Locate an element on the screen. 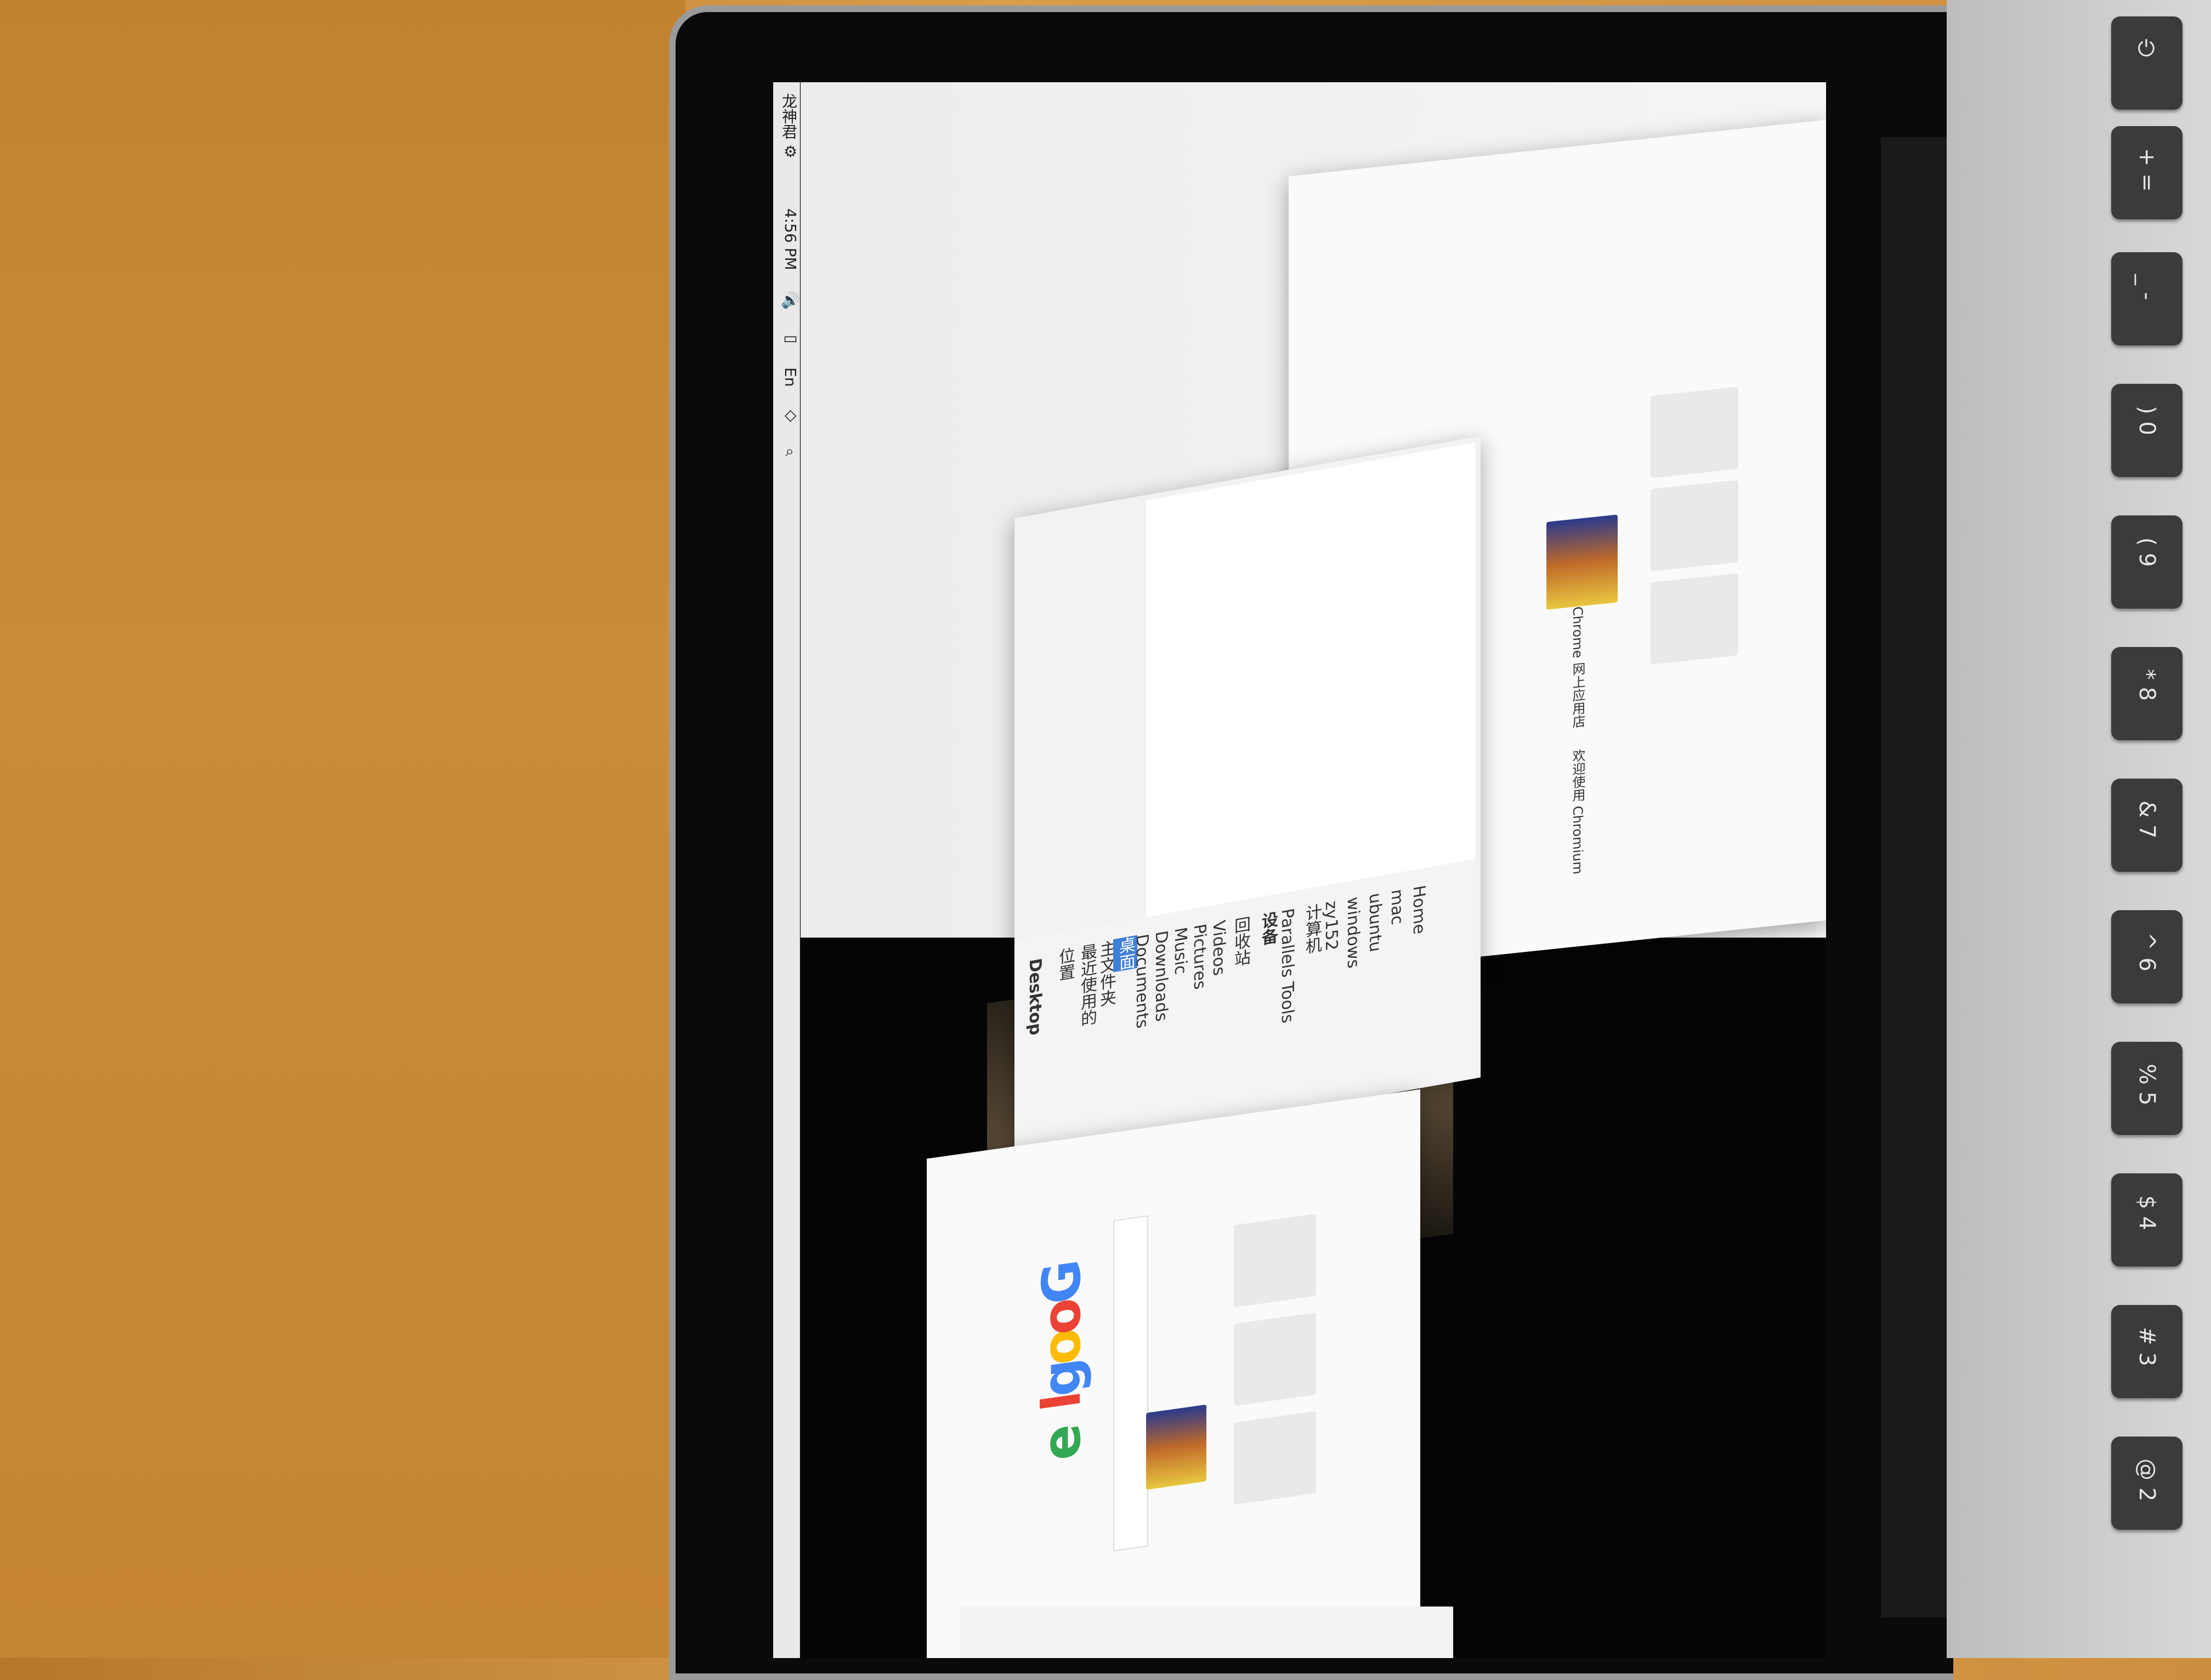  devices-header: 设备 is located at coordinates (1268, 928).